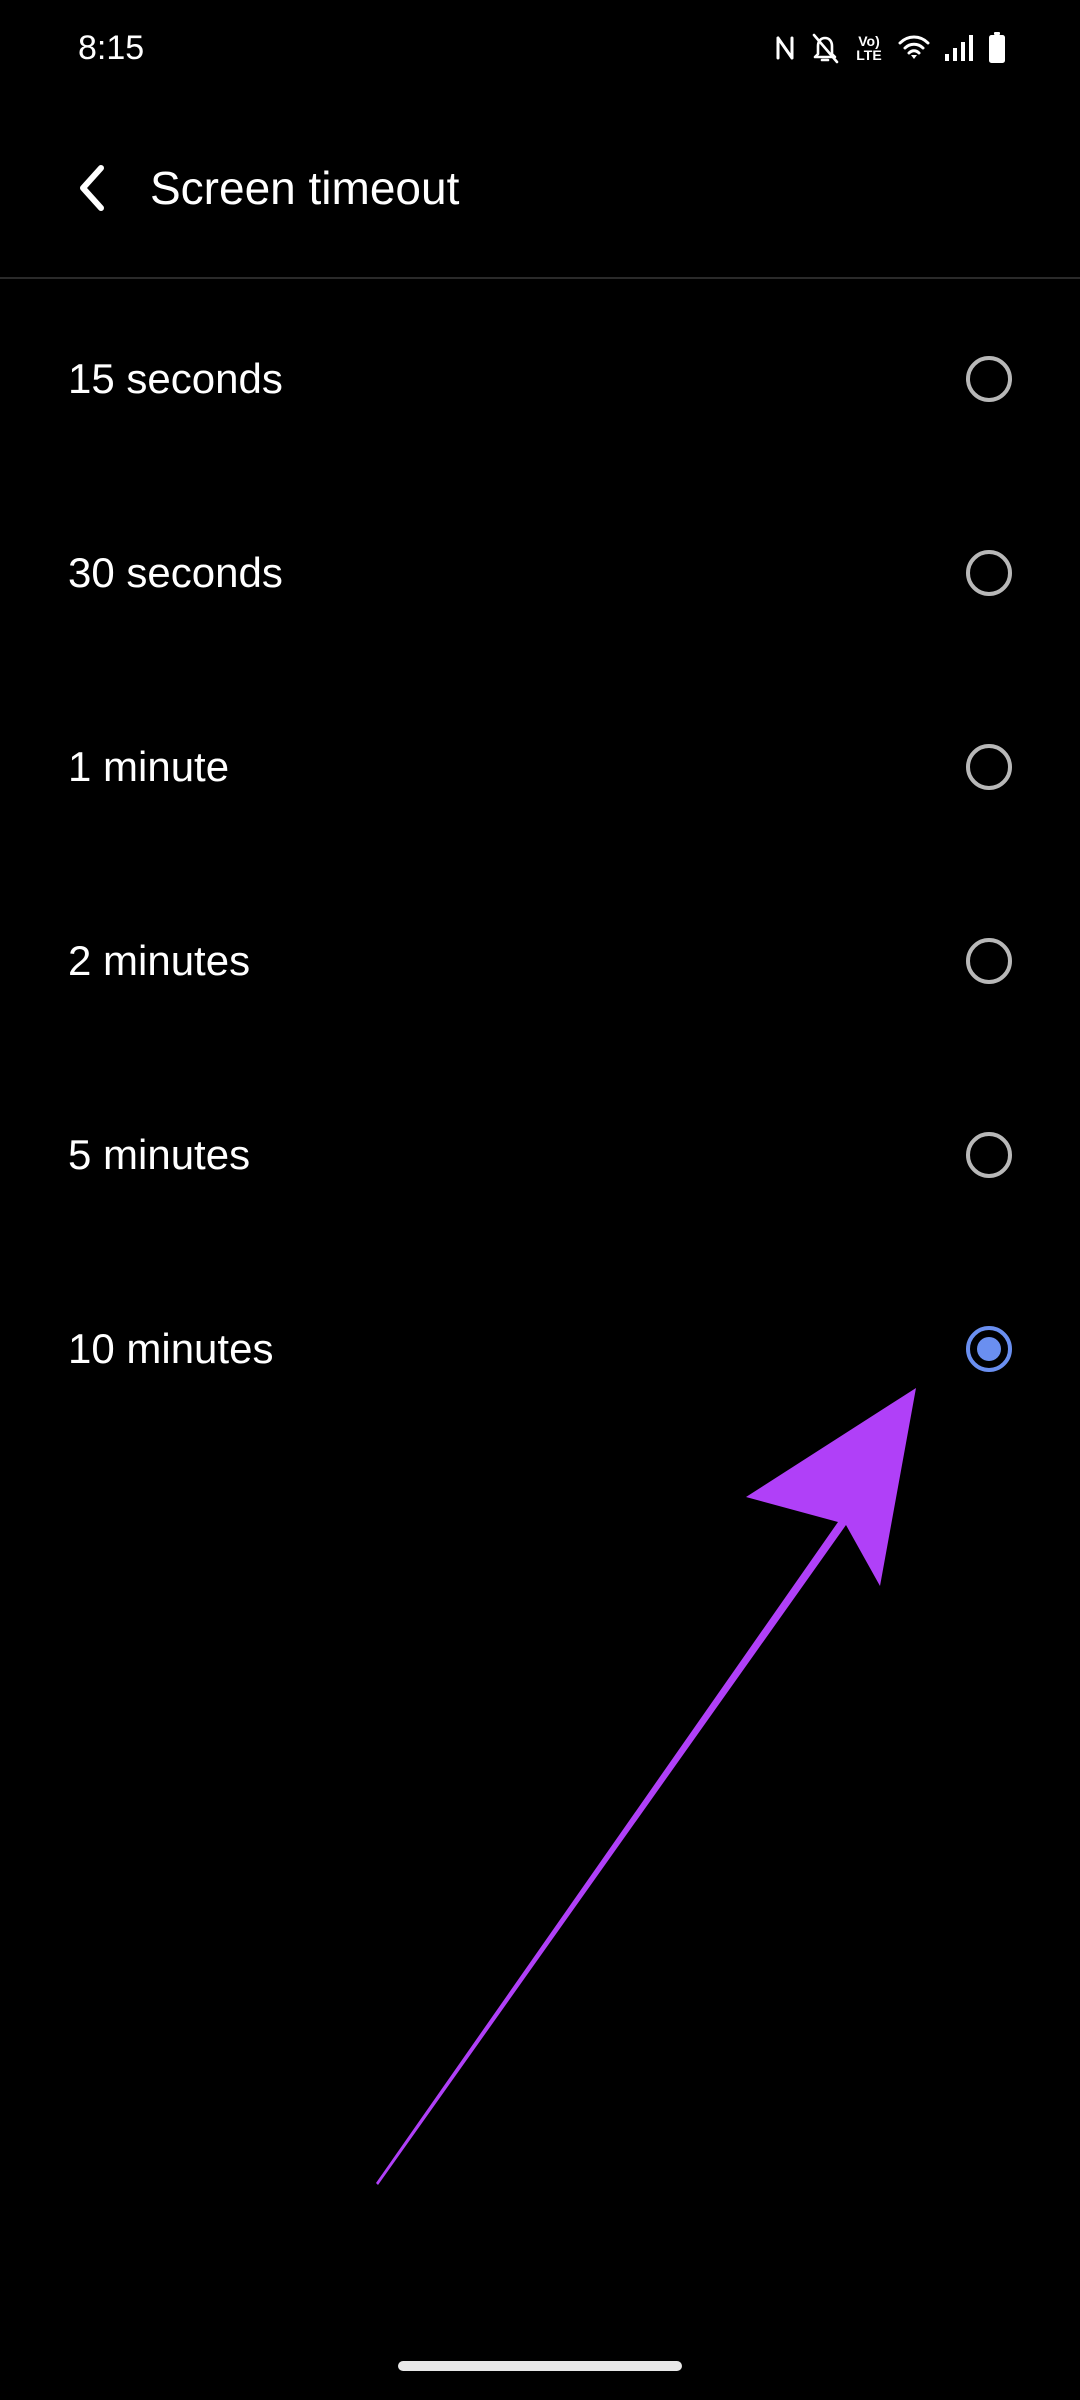 The height and width of the screenshot is (2400, 1080). What do you see at coordinates (175, 572) in the screenshot?
I see `option-label: 30 seconds` at bounding box center [175, 572].